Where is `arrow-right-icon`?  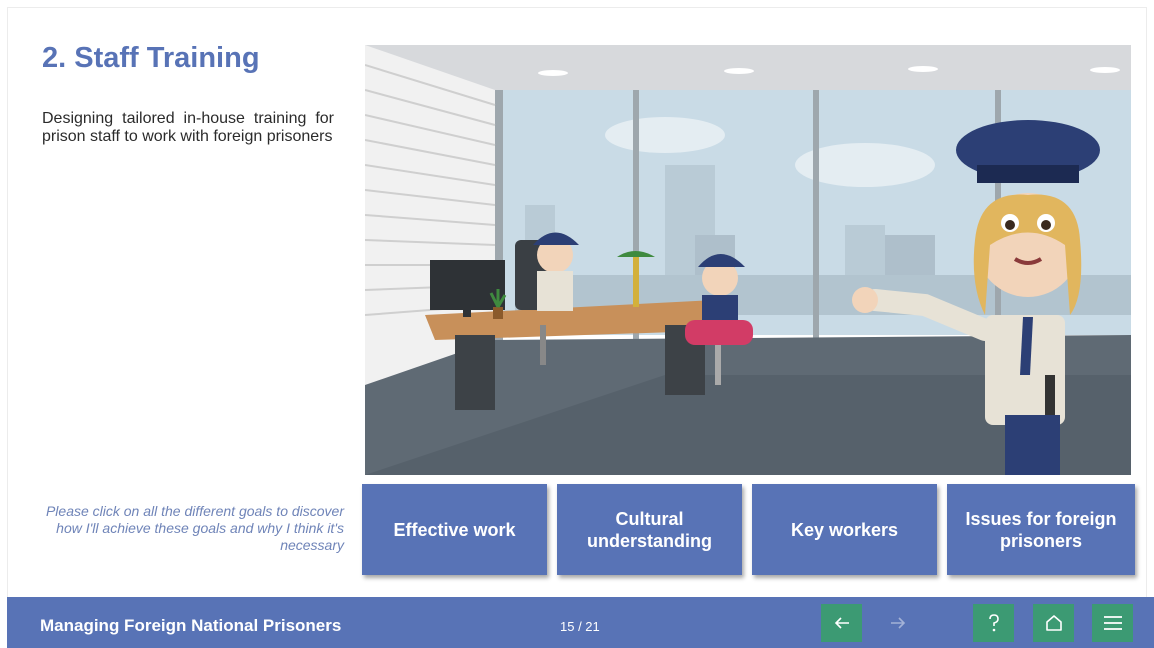
arrow-right-icon is located at coordinates (897, 623).